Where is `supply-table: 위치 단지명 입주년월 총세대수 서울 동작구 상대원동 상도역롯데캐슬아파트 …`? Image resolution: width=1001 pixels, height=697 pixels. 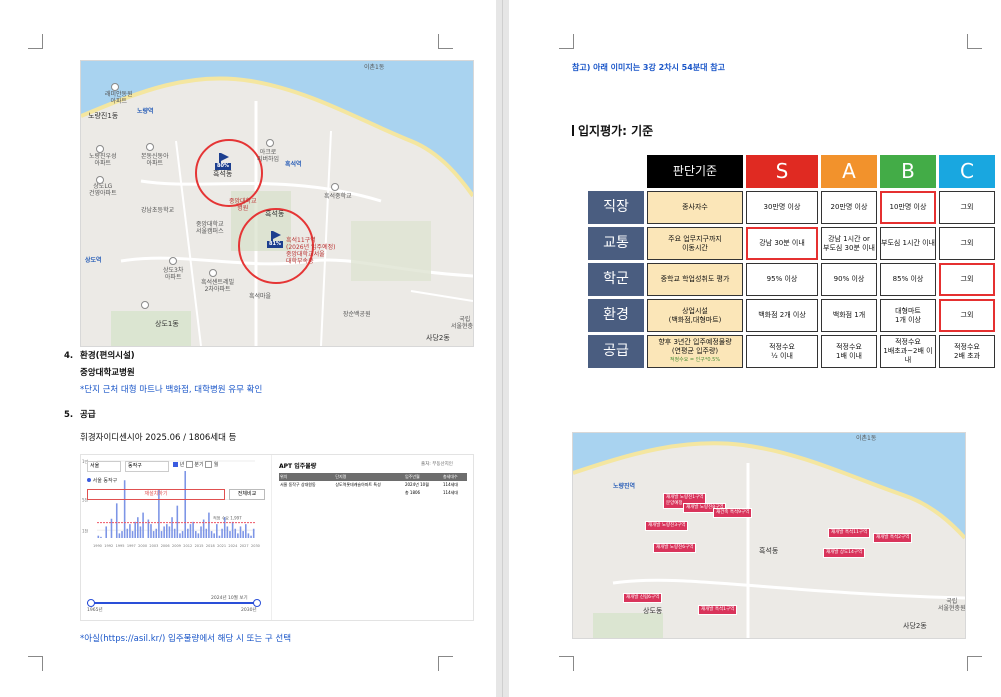 supply-table: 위치 단지명 입주년월 총세대수 서울 동작구 상대원동 상도역롯데캐슬아파트 … is located at coordinates (373, 485).